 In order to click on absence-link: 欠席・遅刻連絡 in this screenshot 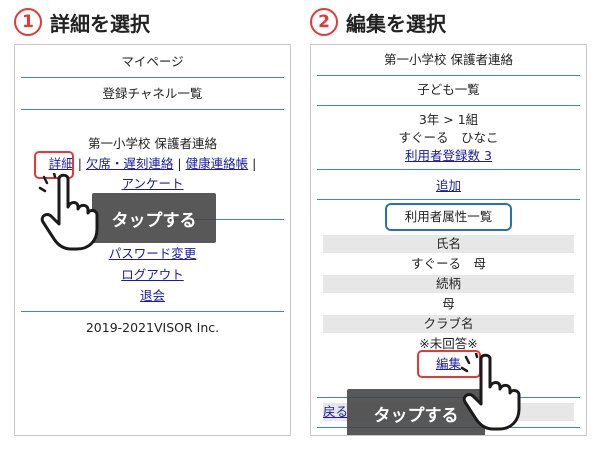, I will do `click(130, 163)`.